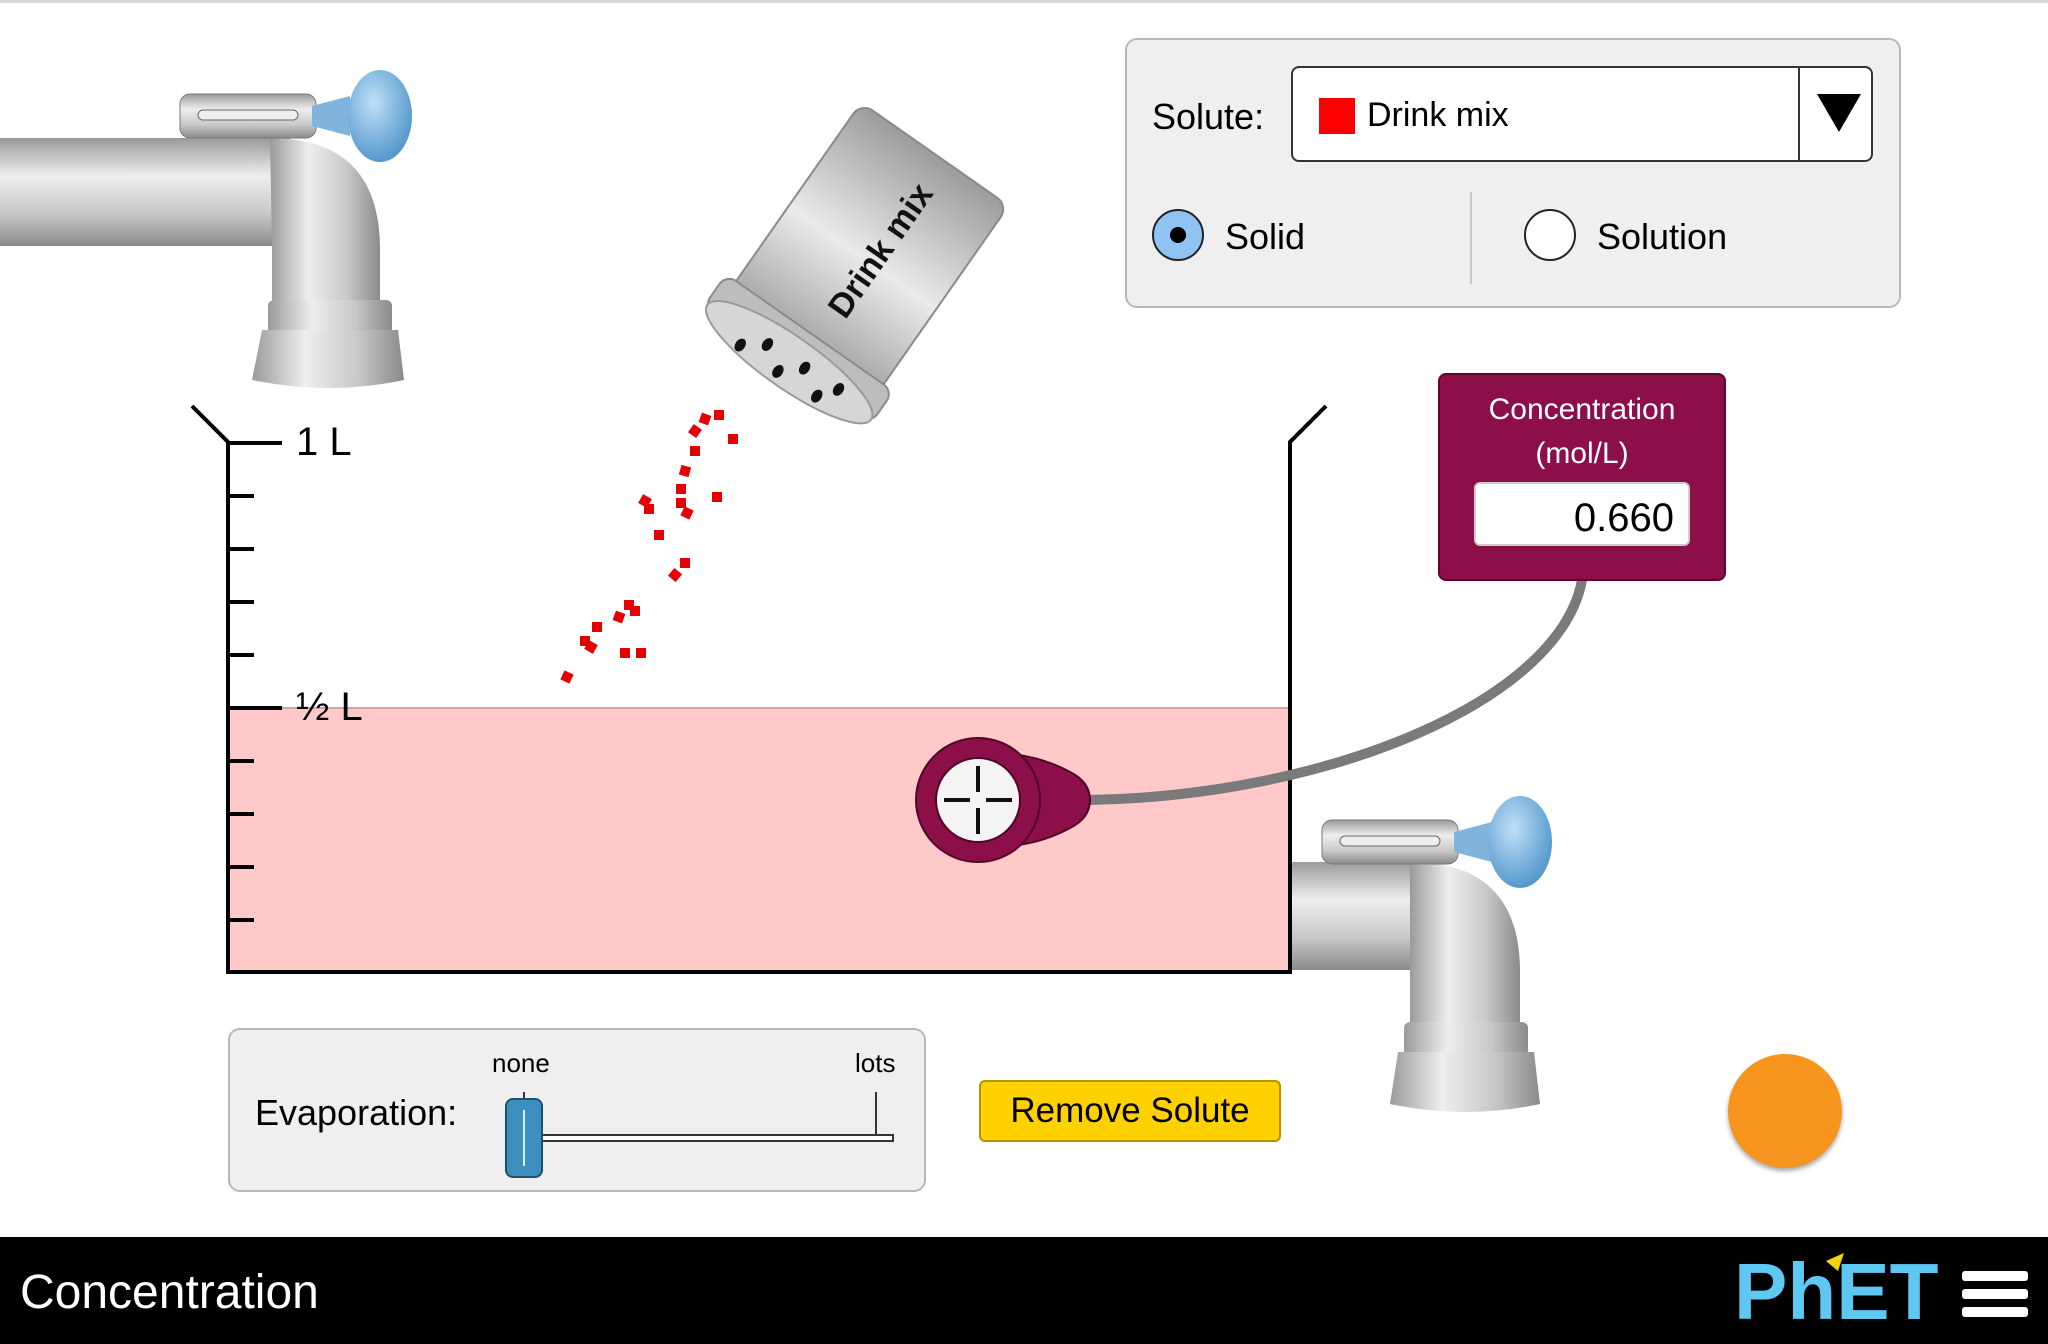 This screenshot has width=2048, height=1344. What do you see at coordinates (875, 1063) in the screenshot?
I see `evaporation-max-label: lots` at bounding box center [875, 1063].